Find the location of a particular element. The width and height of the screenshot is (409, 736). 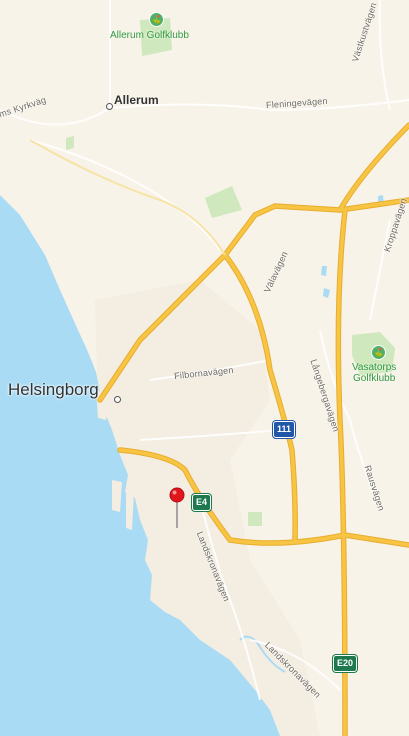

poi-label-line: Vasatorps is located at coordinates (374, 367).